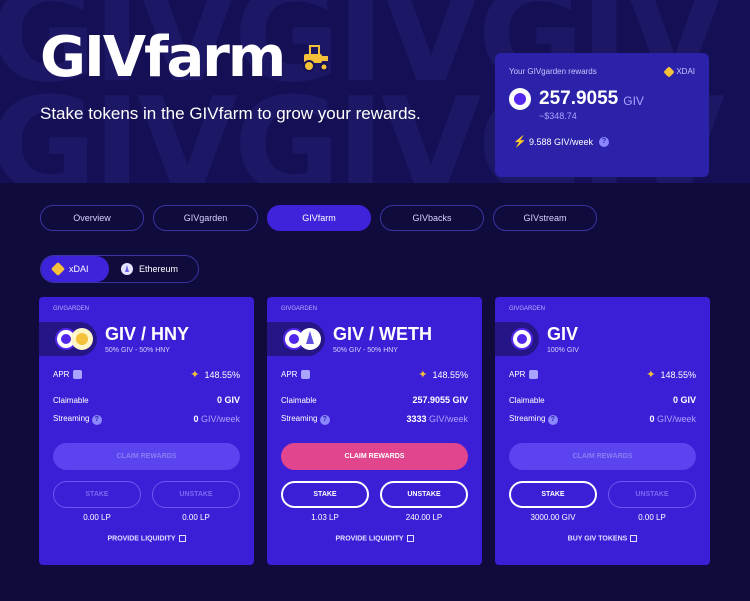 The width and height of the screenshot is (750, 601). I want to click on tab-overview: Overview, so click(92, 218).